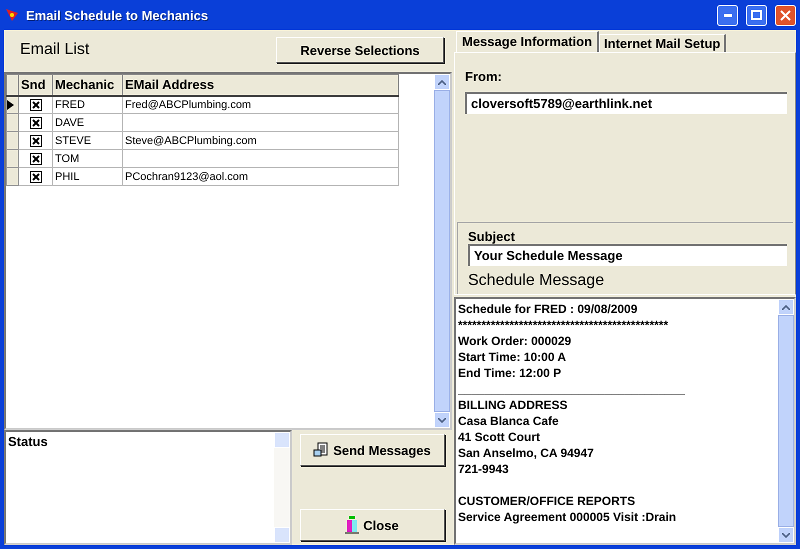  Describe the element at coordinates (148, 487) in the screenshot. I see `status-box: Status` at that location.